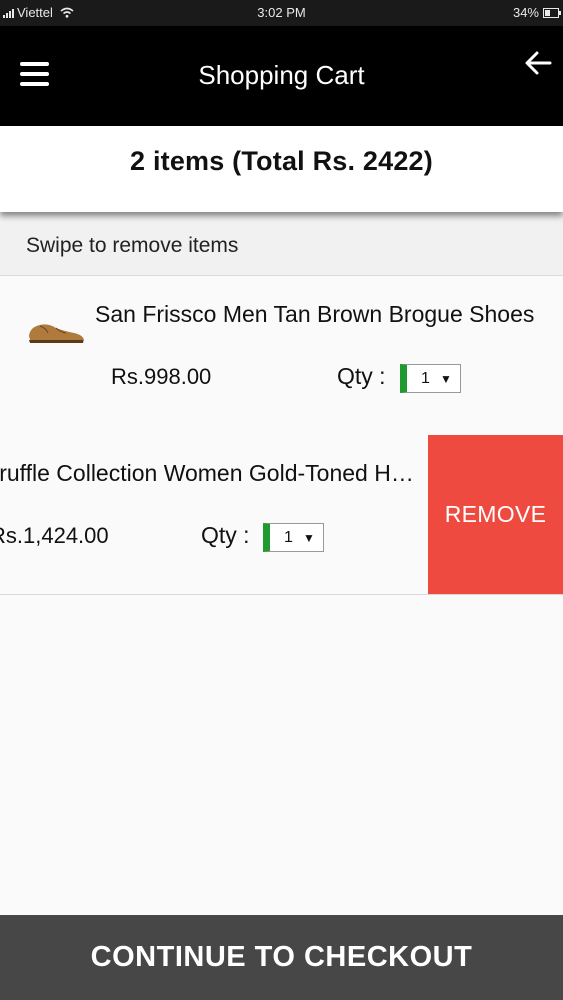 This screenshot has width=563, height=1000. I want to click on page-title: Shopping Cart, so click(281, 75).